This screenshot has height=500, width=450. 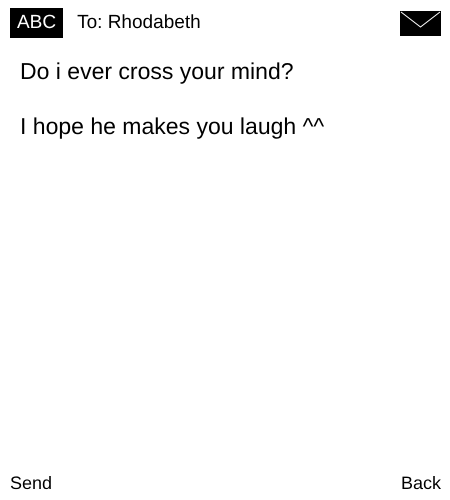 What do you see at coordinates (31, 483) in the screenshot?
I see `send-softkey: Send` at bounding box center [31, 483].